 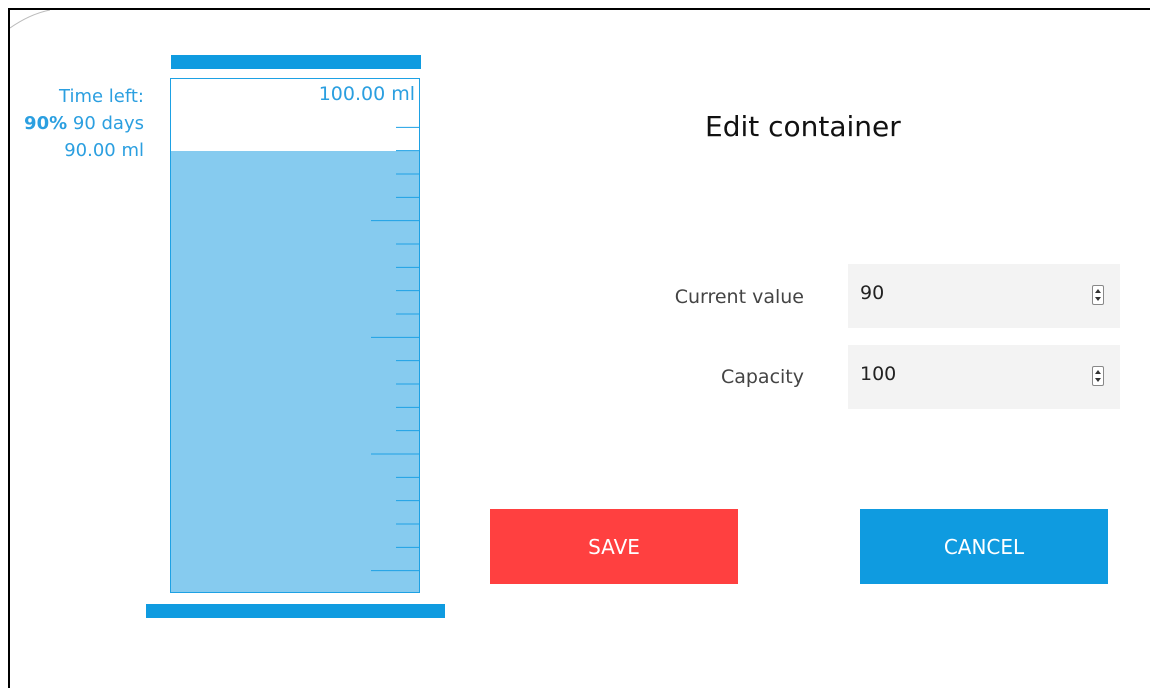 What do you see at coordinates (614, 546) in the screenshot?
I see `save-button: SAVE` at bounding box center [614, 546].